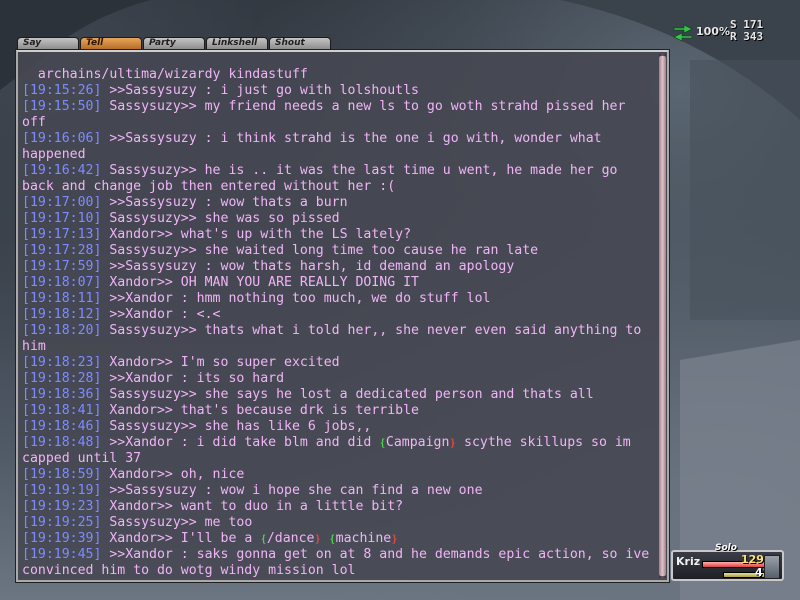  I want to click on chat-message: Sassysuzy>> me too, so click(177, 522).